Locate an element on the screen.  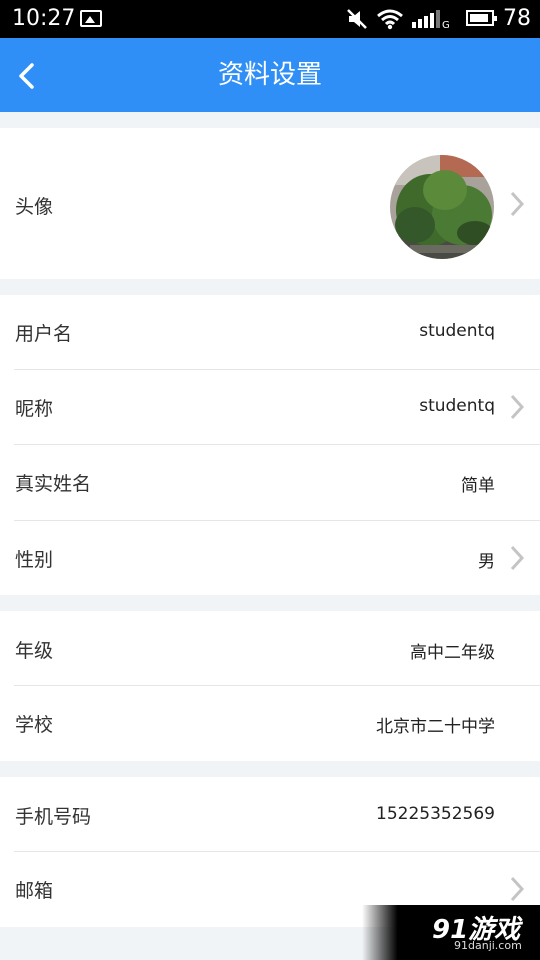
phone-row: 手机号码 15225352569 is located at coordinates (270, 814).